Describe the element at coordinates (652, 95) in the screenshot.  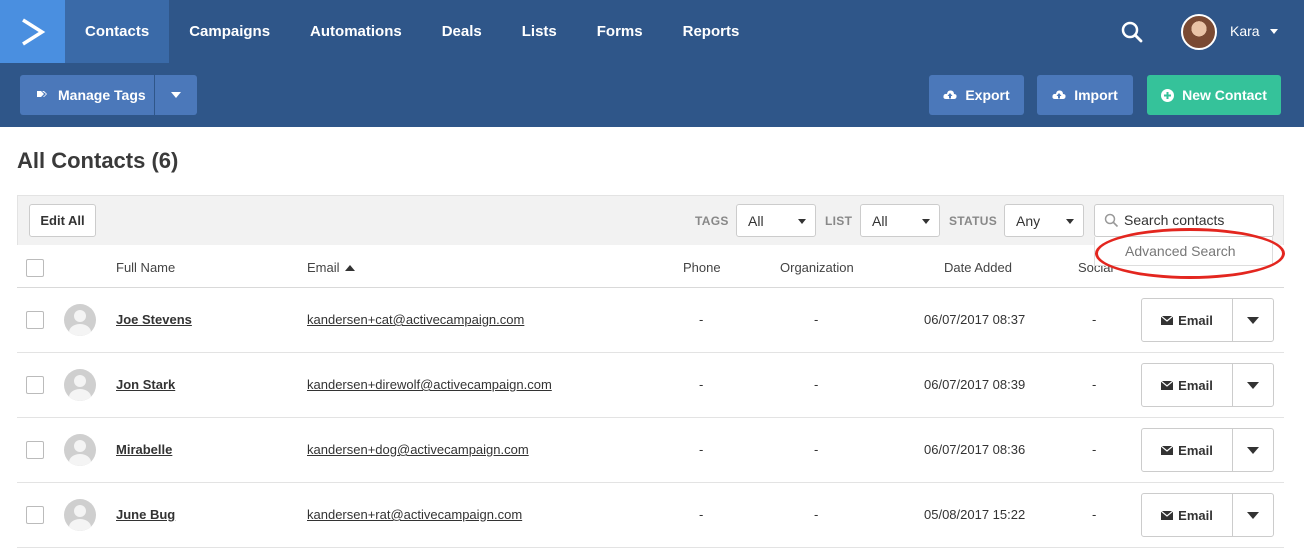
I see `contacts-toolbar: Manage Tags Export Import New Contact` at that location.